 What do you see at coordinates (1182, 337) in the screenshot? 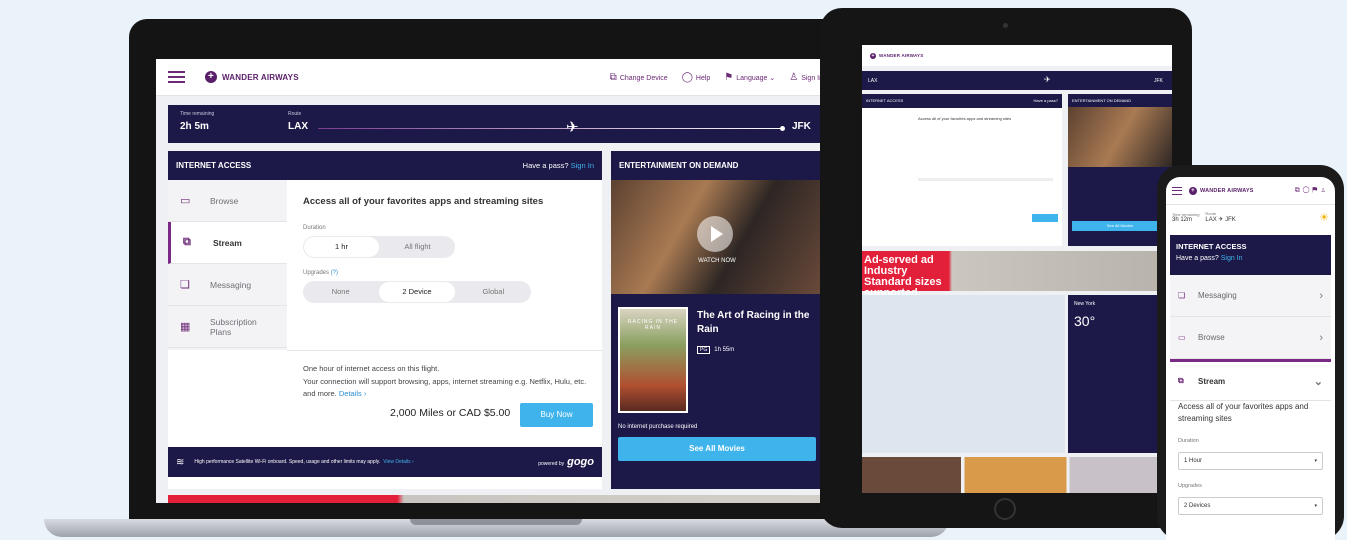
I see `browse-icon: ▭` at bounding box center [1182, 337].